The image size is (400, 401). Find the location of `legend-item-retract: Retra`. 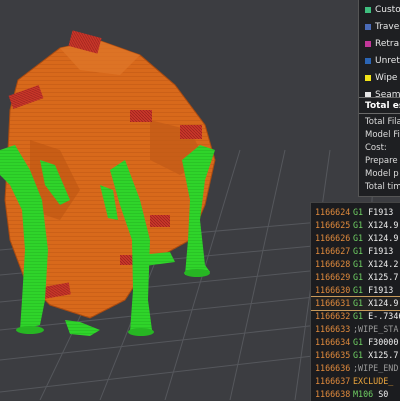

legend-item-retract: Retra is located at coordinates (382, 44).